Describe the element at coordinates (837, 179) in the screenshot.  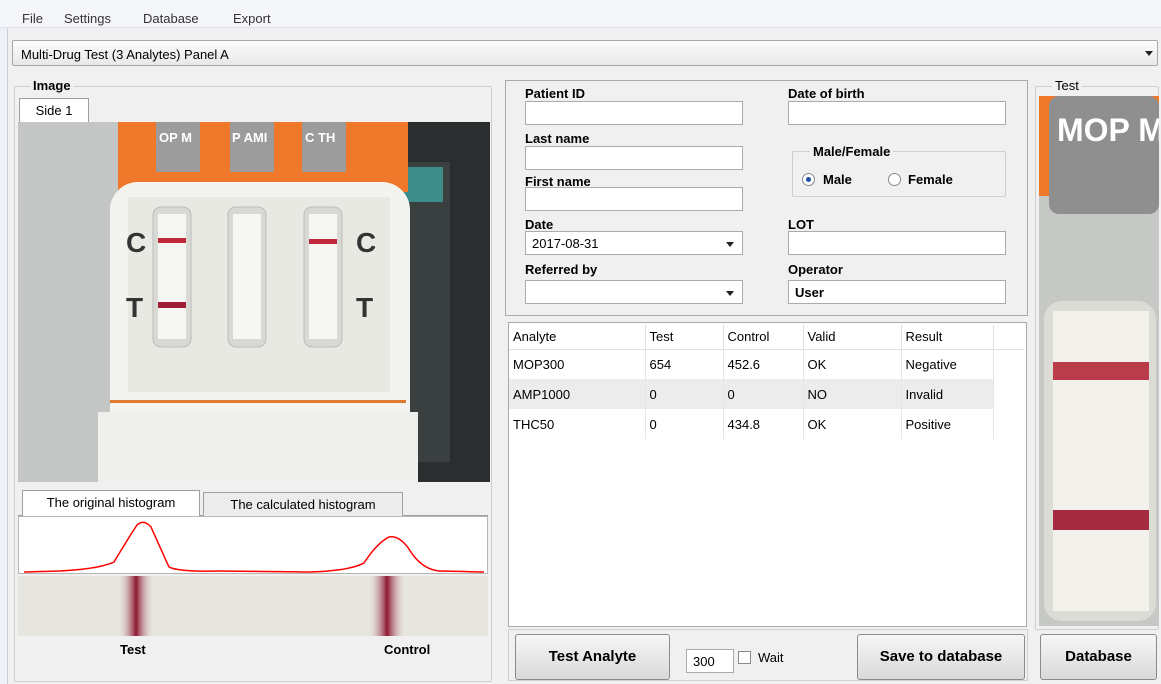
I see `male-radio-label: Male` at that location.